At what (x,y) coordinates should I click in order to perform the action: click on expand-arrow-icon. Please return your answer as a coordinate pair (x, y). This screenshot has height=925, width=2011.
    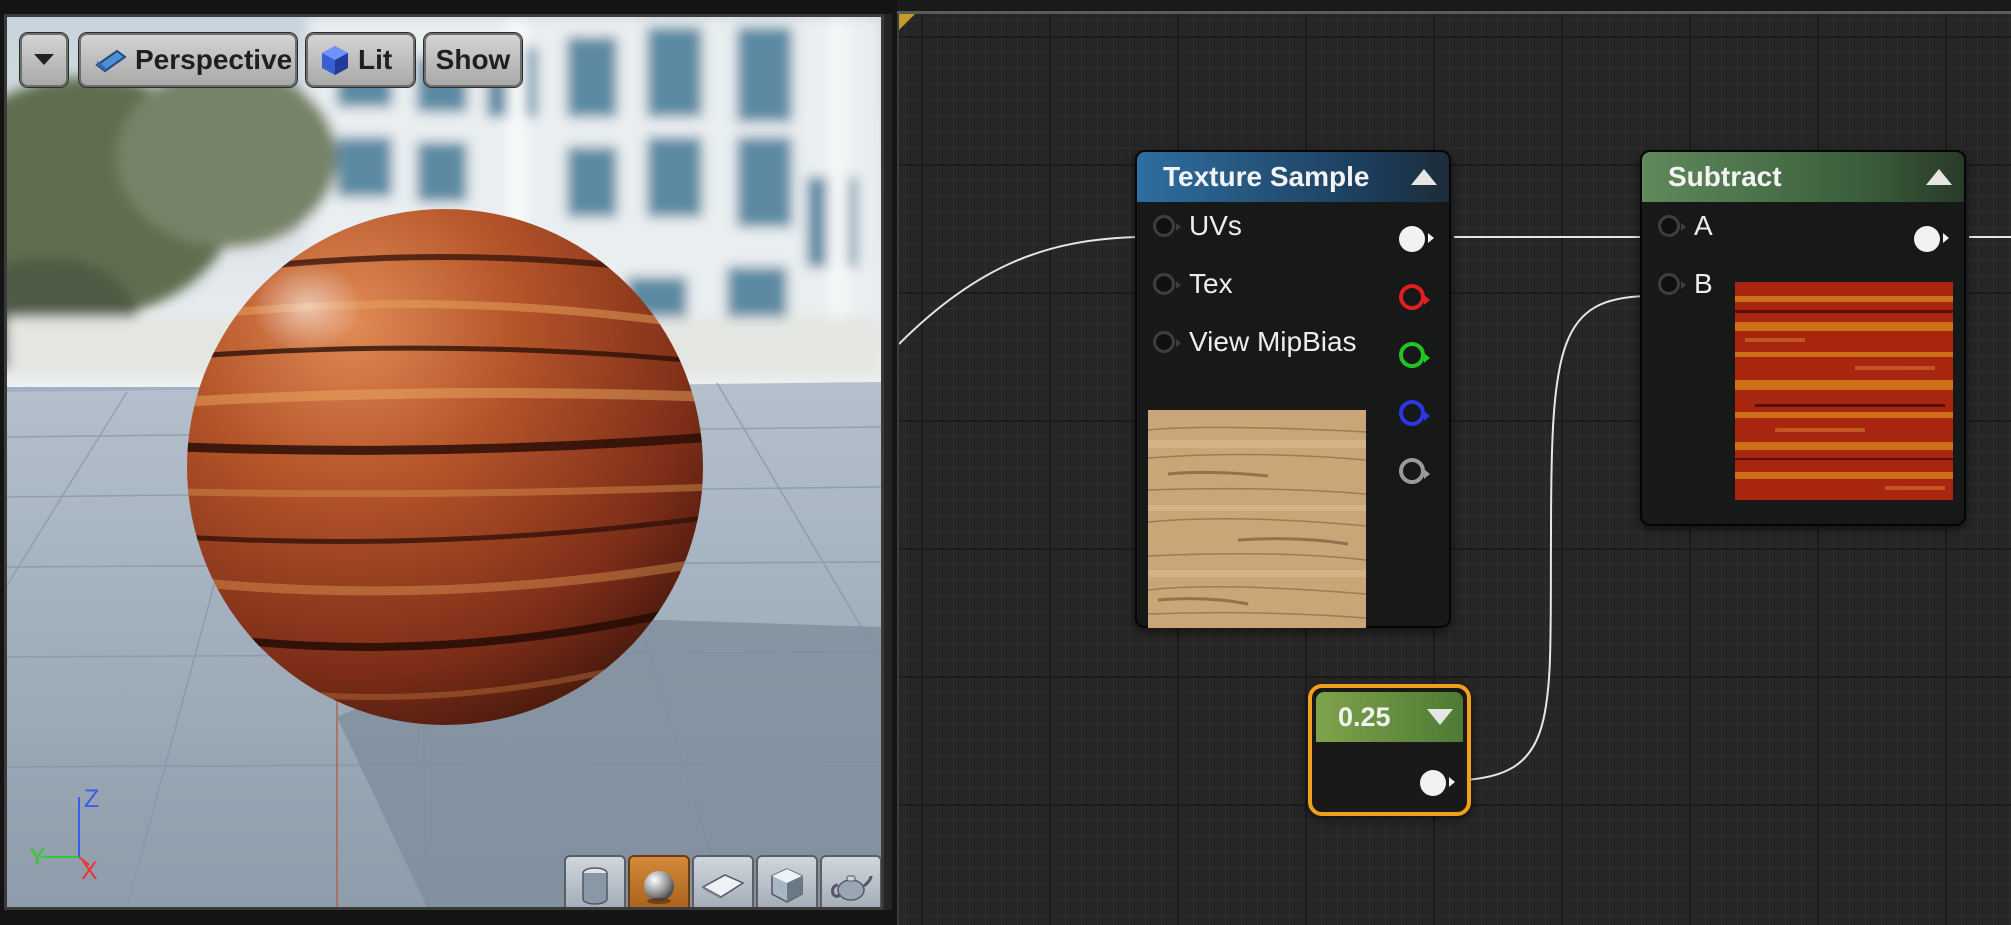
    Looking at the image, I should click on (1440, 717).